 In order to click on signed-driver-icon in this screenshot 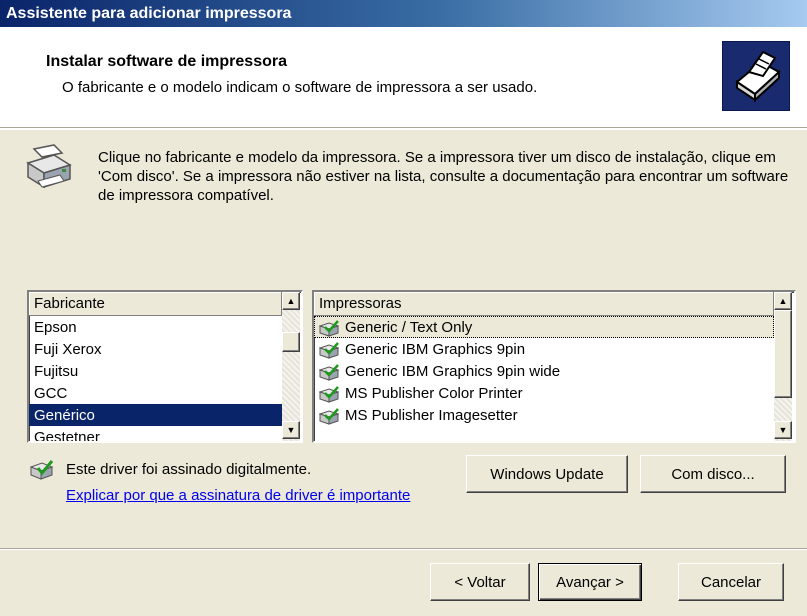, I will do `click(41, 470)`.